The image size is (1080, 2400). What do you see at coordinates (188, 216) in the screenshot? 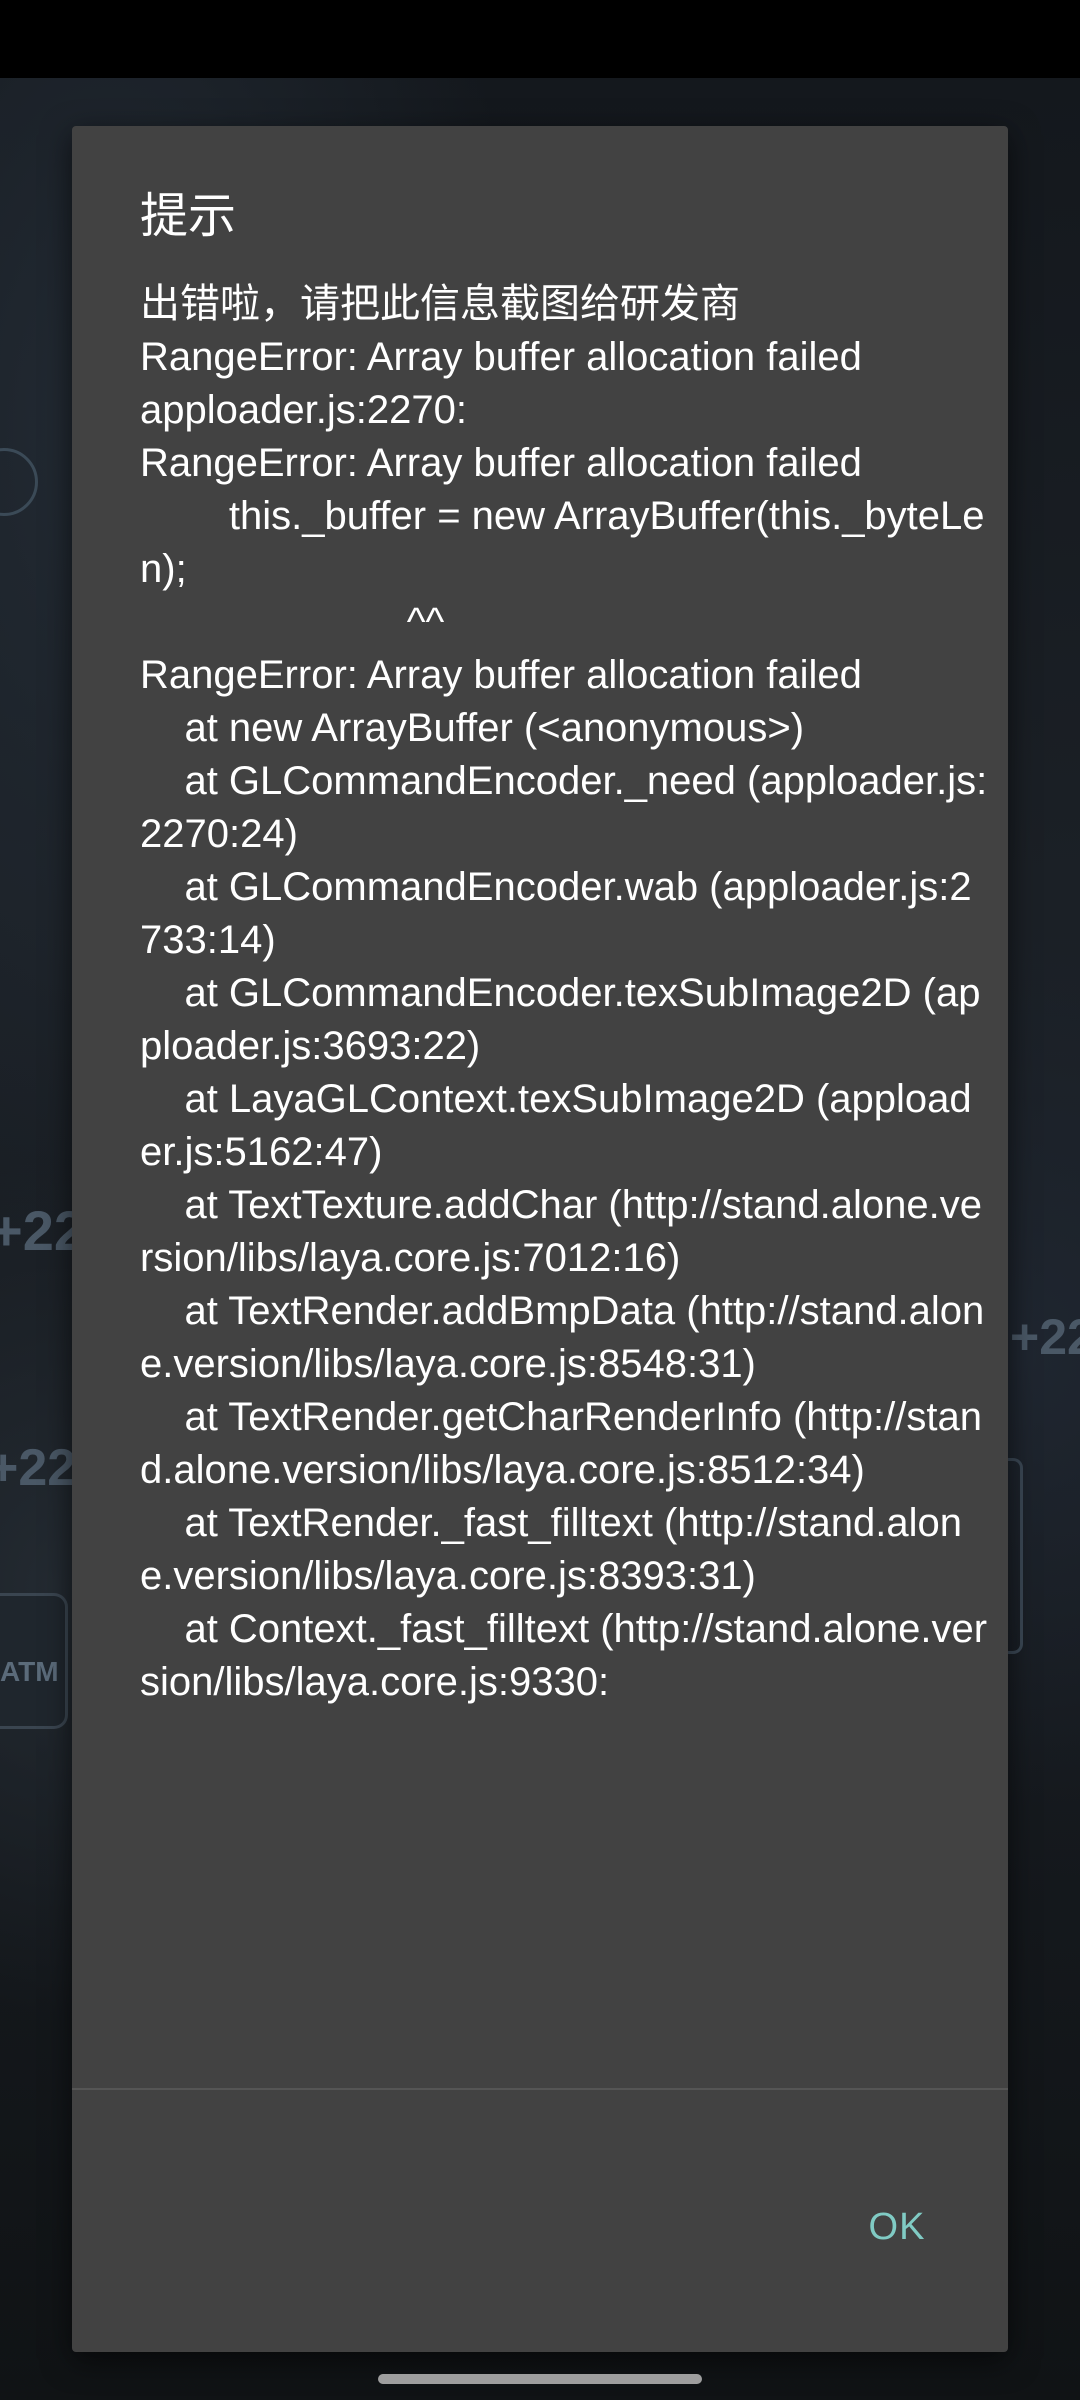
I see `dialog-title: 提示` at bounding box center [188, 216].